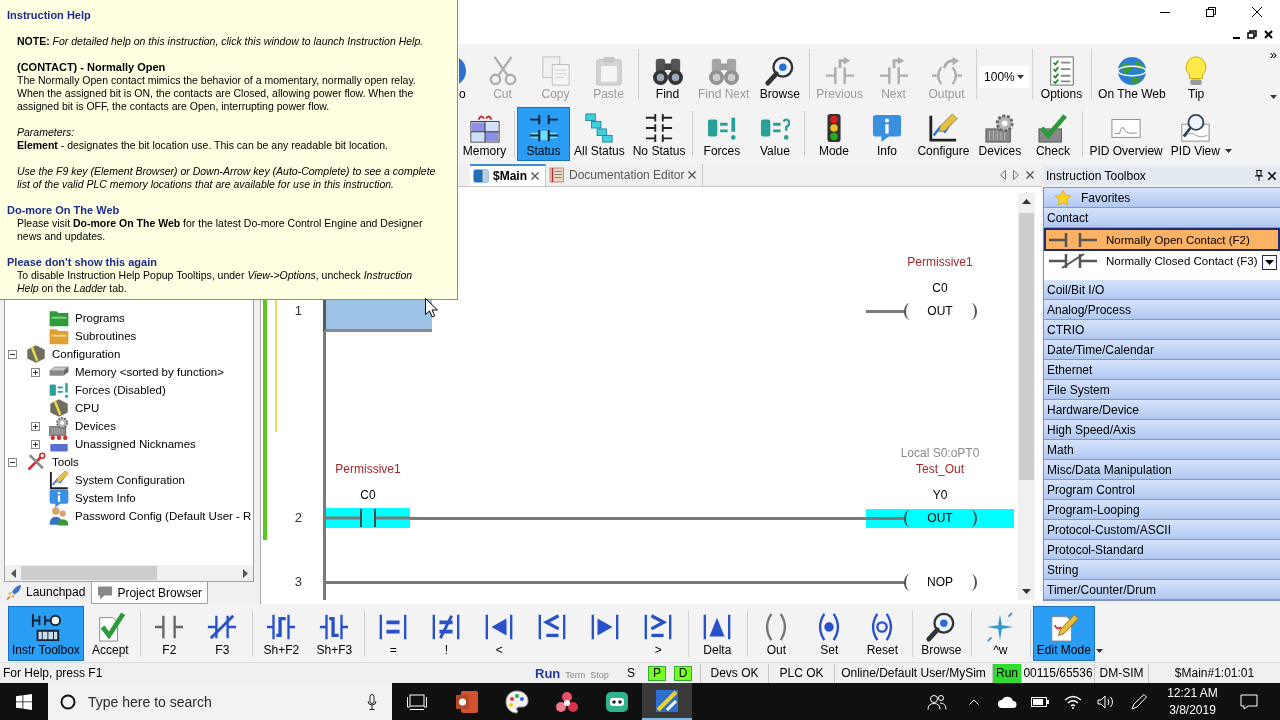 This screenshot has width=1280, height=720. What do you see at coordinates (1026, 201) in the screenshot?
I see `arrow-up-icon` at bounding box center [1026, 201].